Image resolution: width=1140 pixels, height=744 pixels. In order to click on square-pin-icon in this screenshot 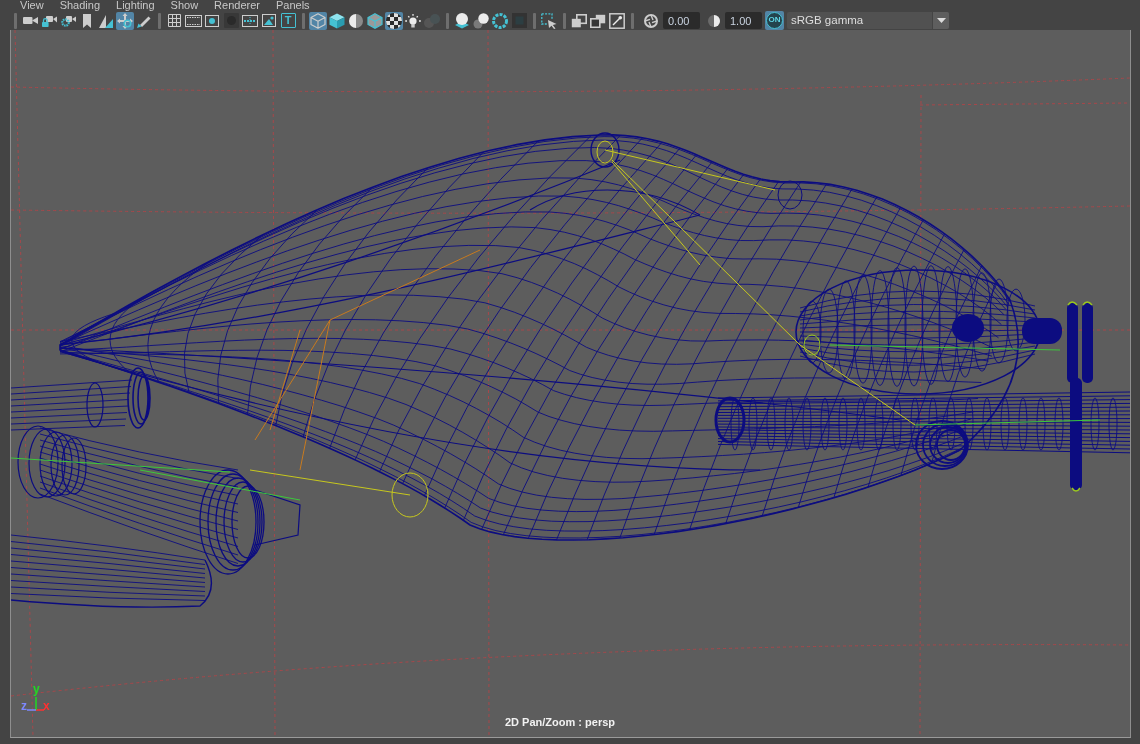, I will do `click(617, 20)`.